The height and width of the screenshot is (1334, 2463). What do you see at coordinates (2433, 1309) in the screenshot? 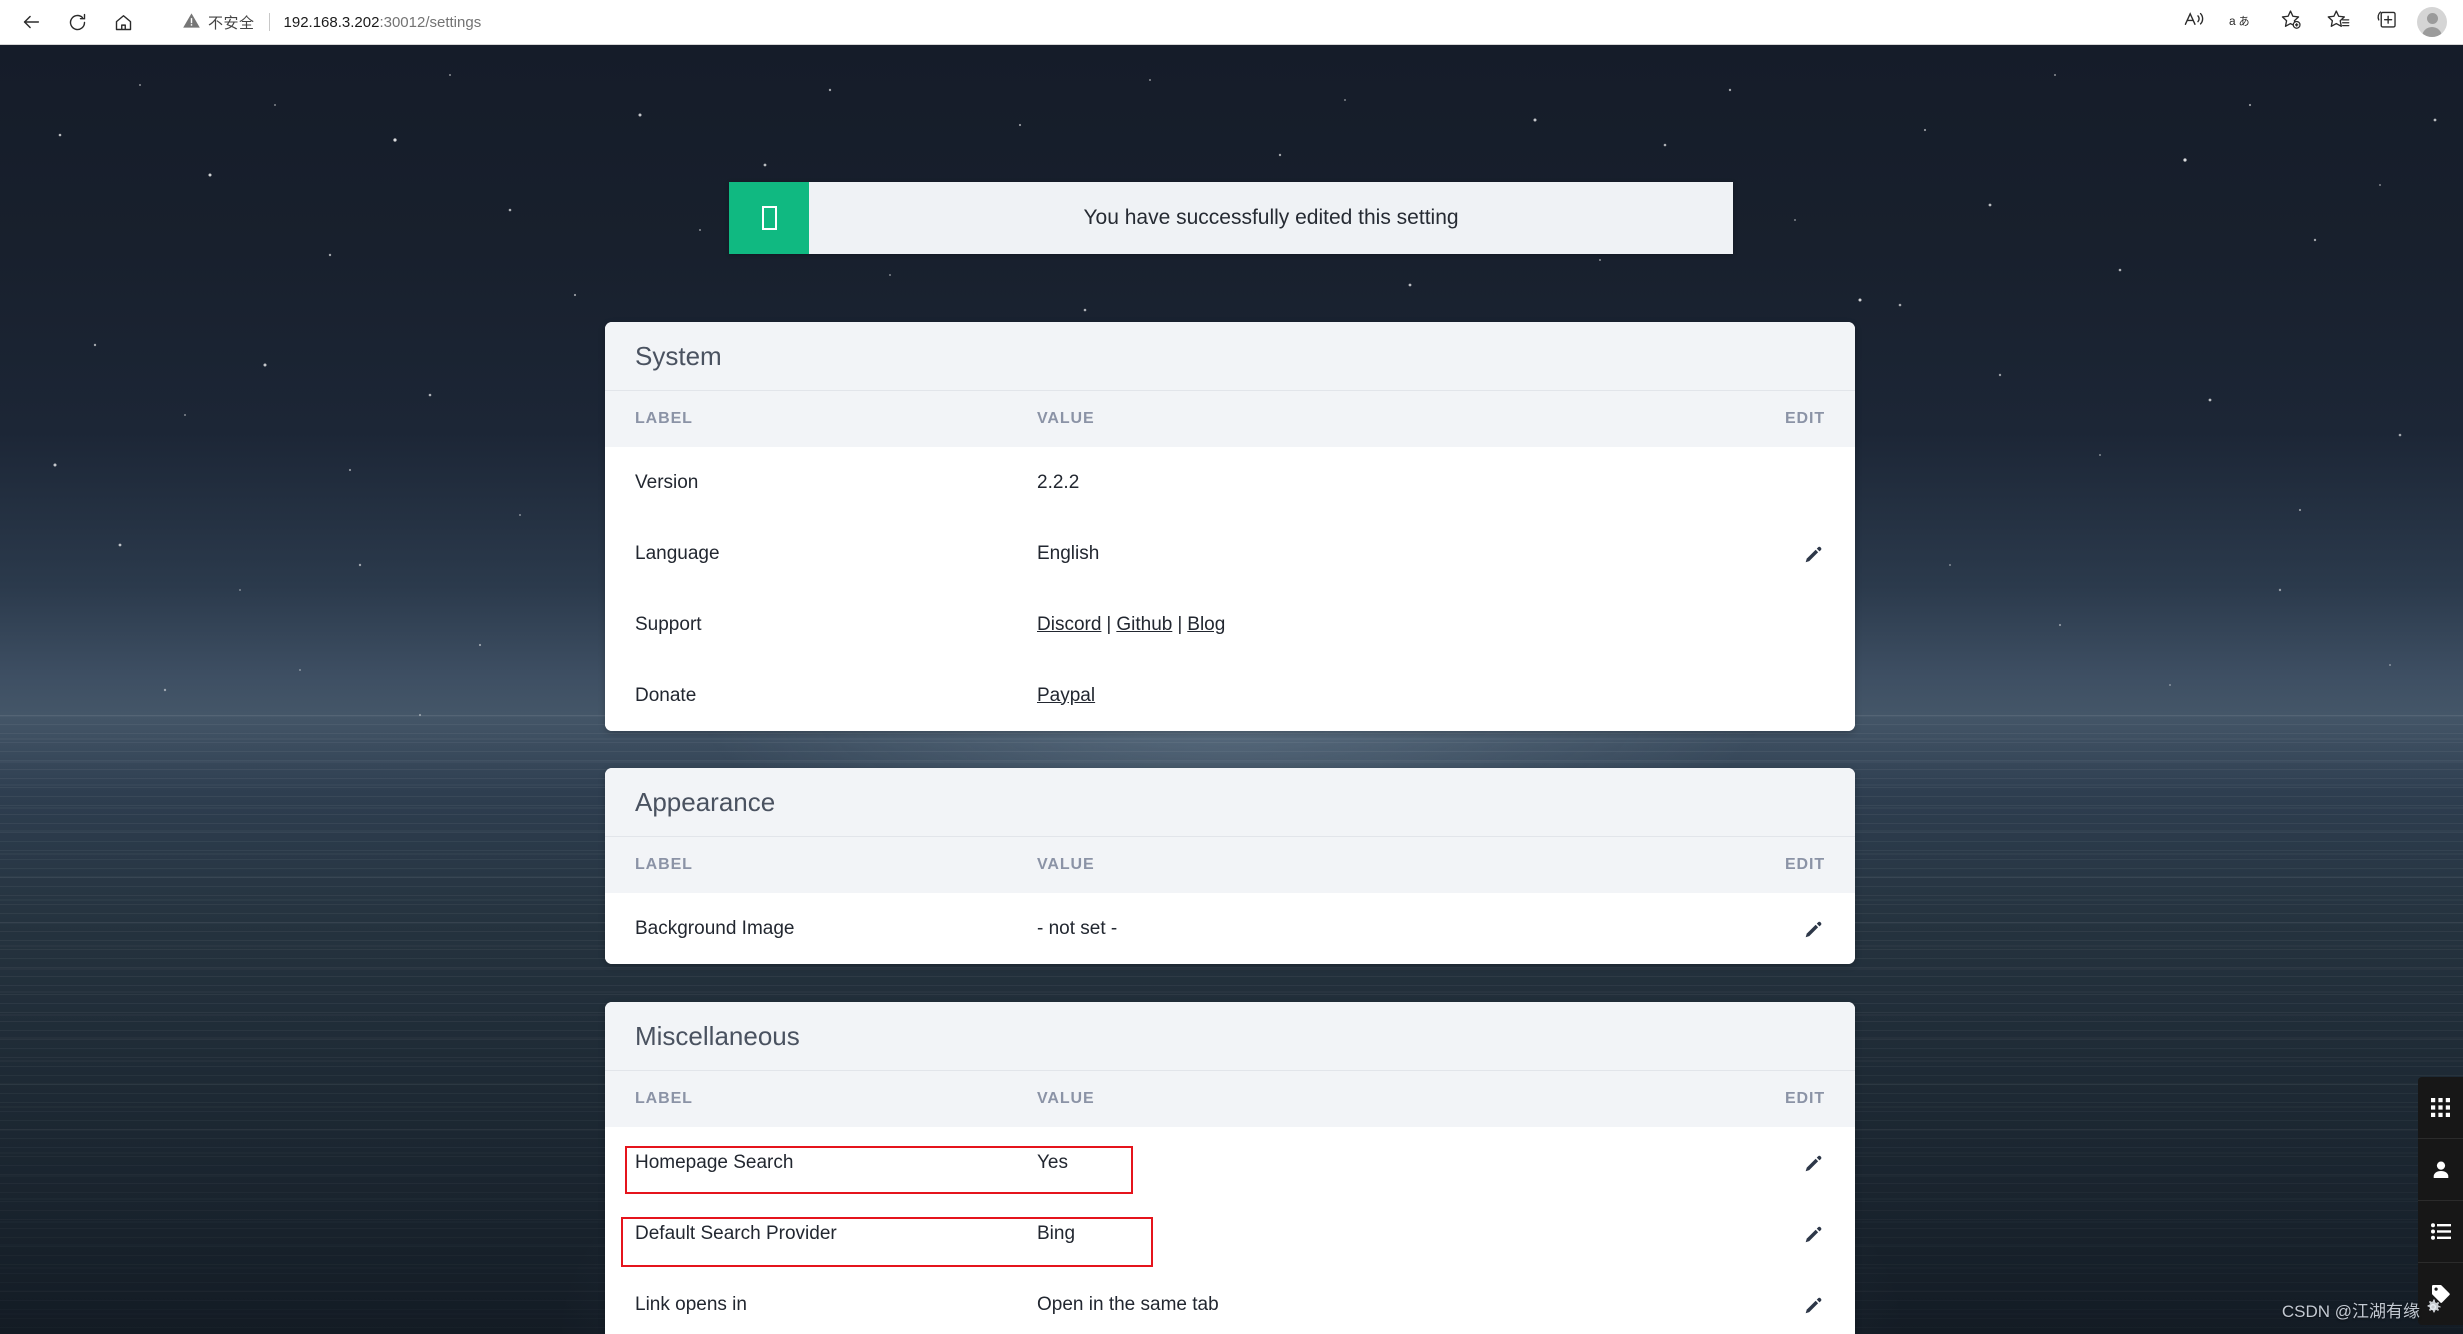
I see `gear-icon` at bounding box center [2433, 1309].